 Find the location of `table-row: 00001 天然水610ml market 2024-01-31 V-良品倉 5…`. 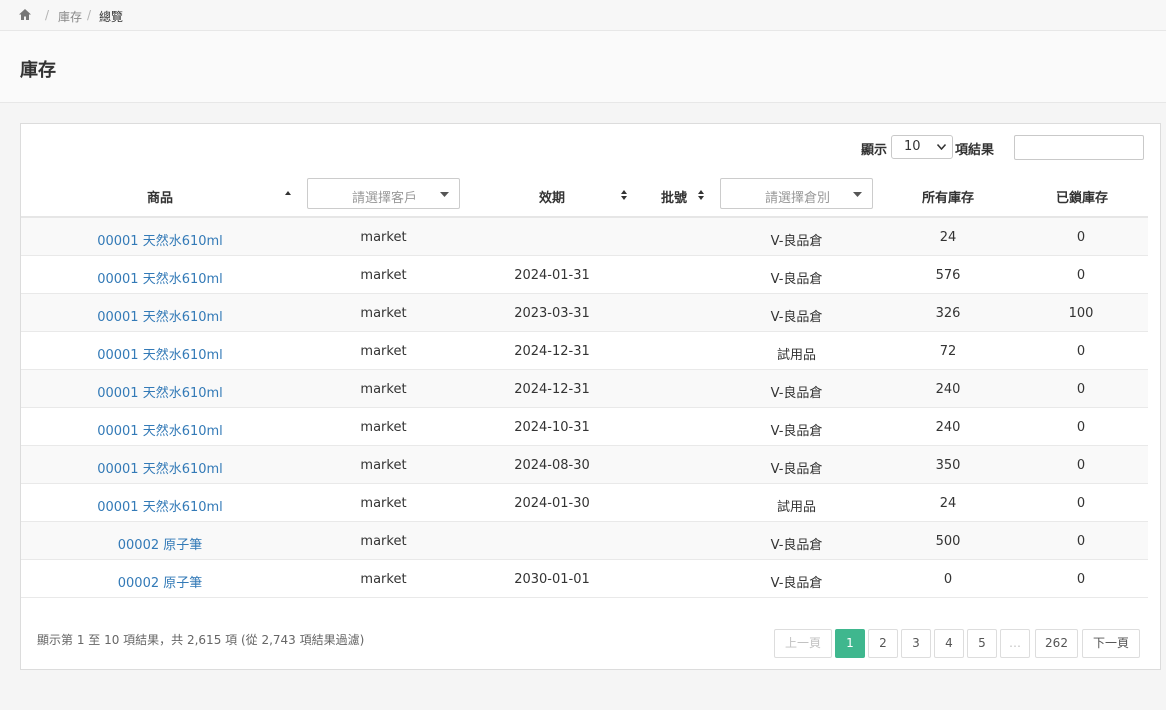

table-row: 00001 天然水610ml market 2024-01-31 V-良品倉 5… is located at coordinates (584, 275).